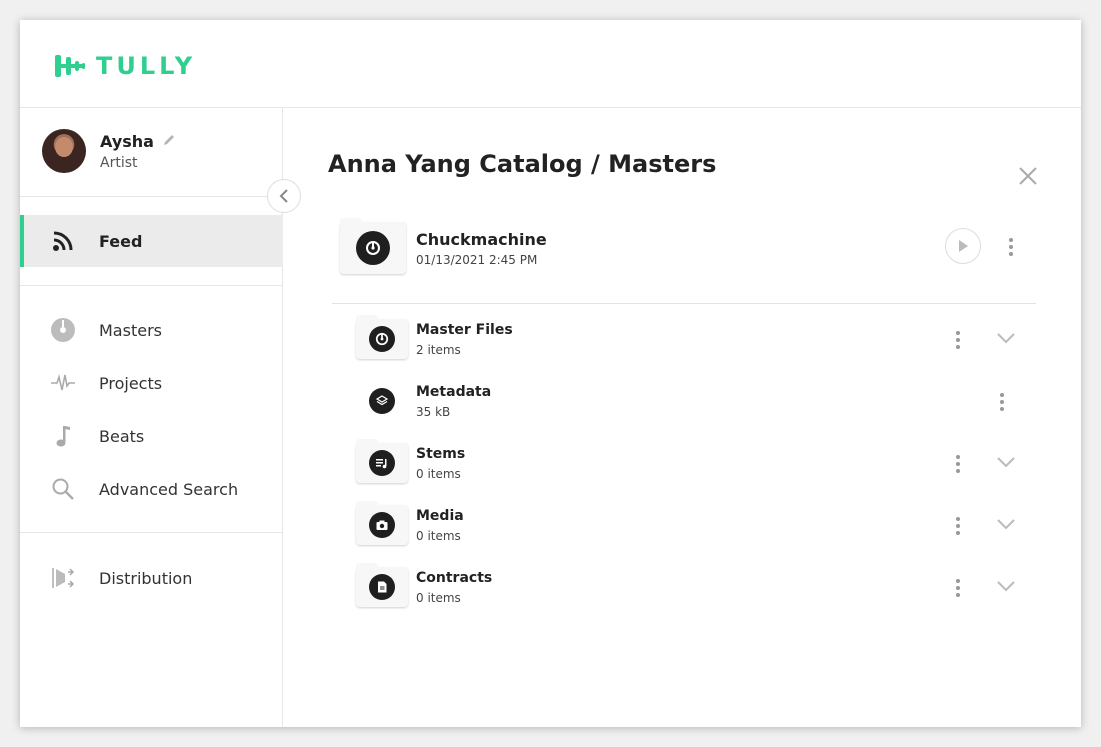 This screenshot has width=1101, height=747. Describe the element at coordinates (63, 489) in the screenshot. I see `search-icon` at that location.